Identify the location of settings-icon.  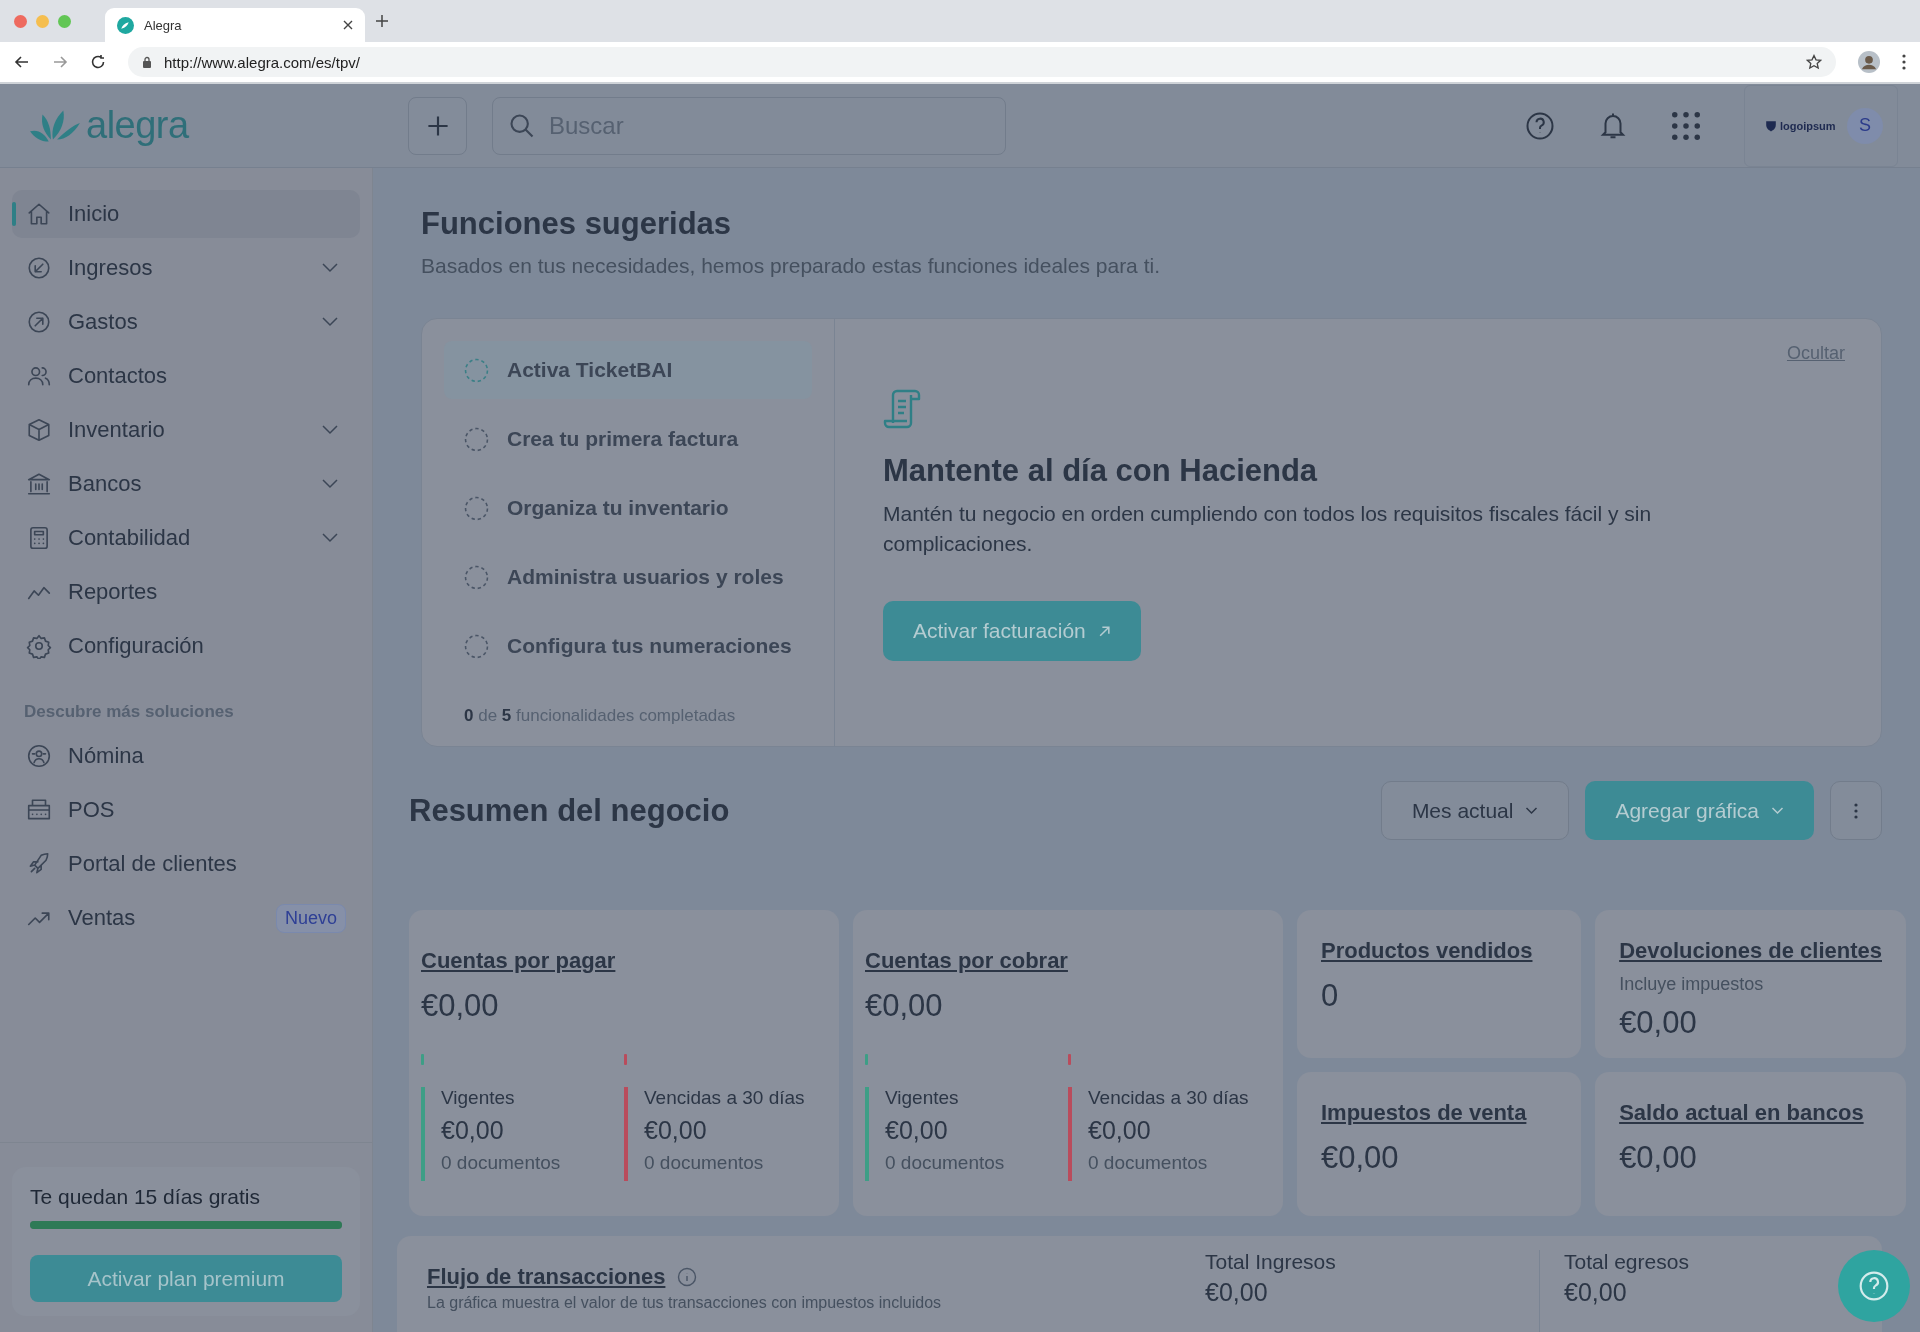
(39, 646).